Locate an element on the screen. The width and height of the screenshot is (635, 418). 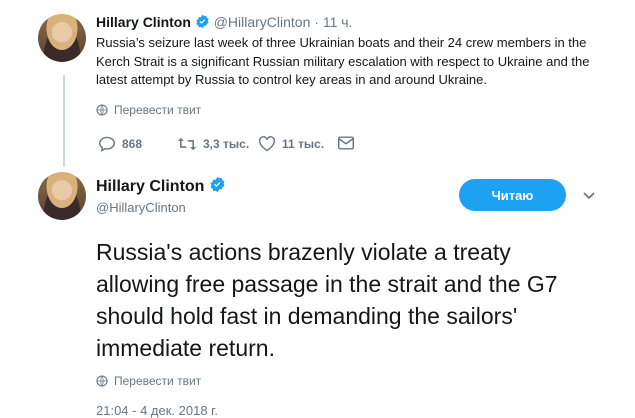
reply-count: 868 is located at coordinates (132, 144).